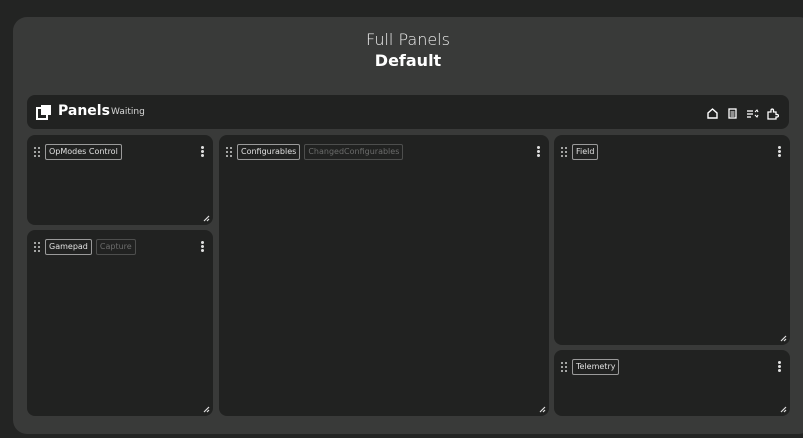 This screenshot has width=803, height=438. I want to click on home-icon, so click(712, 112).